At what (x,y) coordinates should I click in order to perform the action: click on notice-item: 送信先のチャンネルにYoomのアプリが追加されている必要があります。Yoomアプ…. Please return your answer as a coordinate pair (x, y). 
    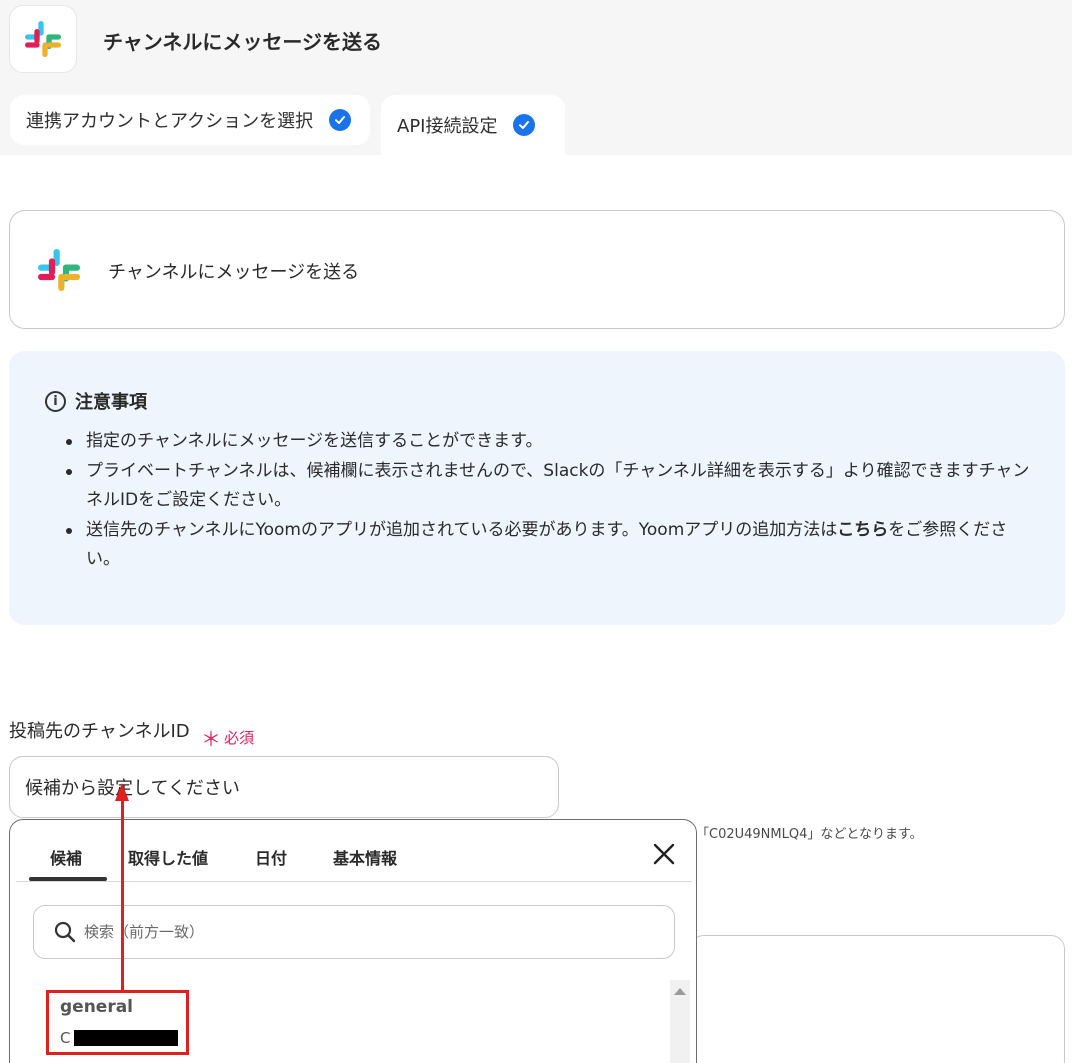
    Looking at the image, I should click on (550, 545).